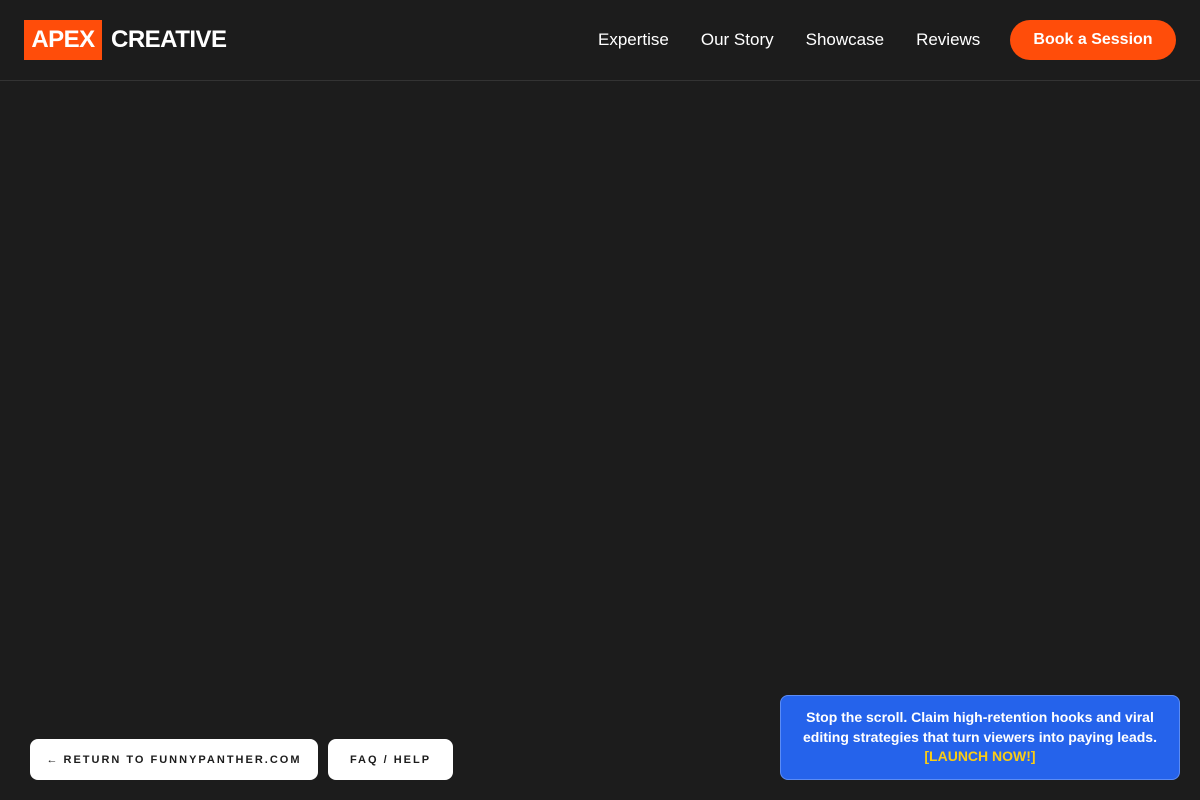  What do you see at coordinates (52, 759) in the screenshot?
I see `arrow-left-icon: ←` at bounding box center [52, 759].